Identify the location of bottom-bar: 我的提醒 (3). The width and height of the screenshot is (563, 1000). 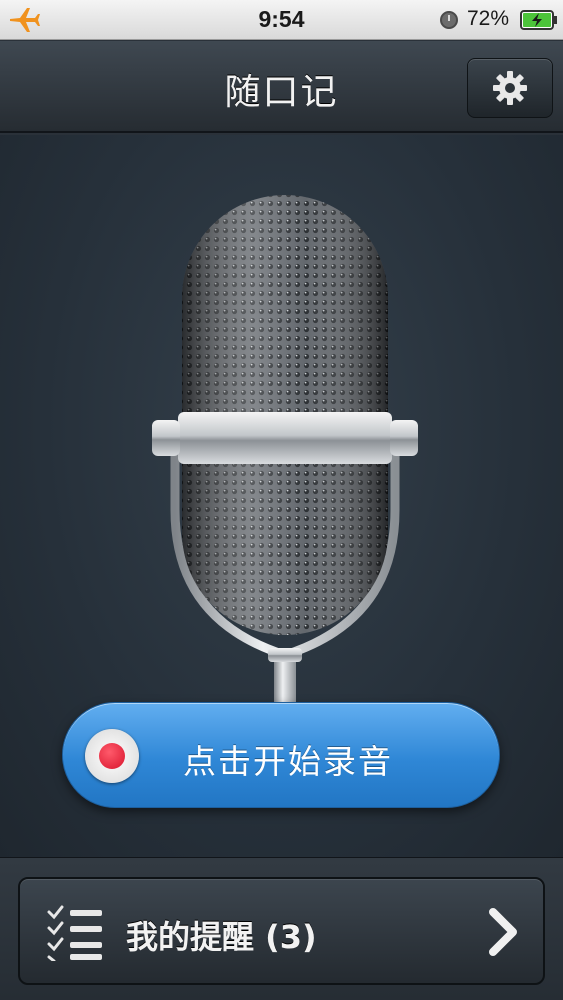
(281, 928).